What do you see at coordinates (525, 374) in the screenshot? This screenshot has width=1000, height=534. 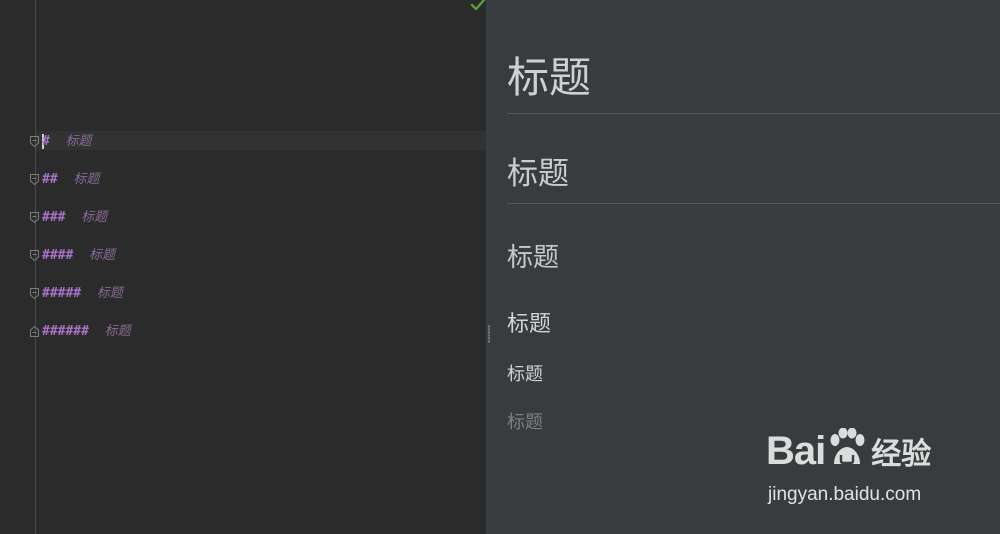 I see `preview-h5: 标题` at bounding box center [525, 374].